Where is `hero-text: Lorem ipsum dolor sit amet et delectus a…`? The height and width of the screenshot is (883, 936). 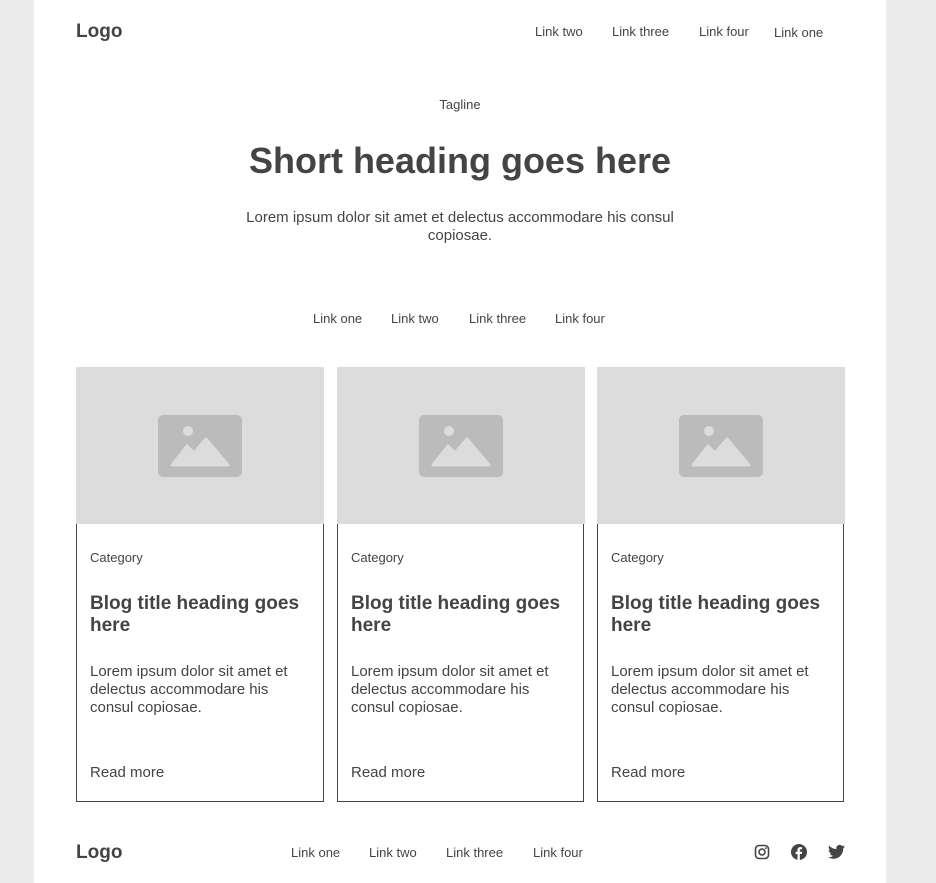
hero-text: Lorem ipsum dolor sit amet et delectus a… is located at coordinates (460, 226).